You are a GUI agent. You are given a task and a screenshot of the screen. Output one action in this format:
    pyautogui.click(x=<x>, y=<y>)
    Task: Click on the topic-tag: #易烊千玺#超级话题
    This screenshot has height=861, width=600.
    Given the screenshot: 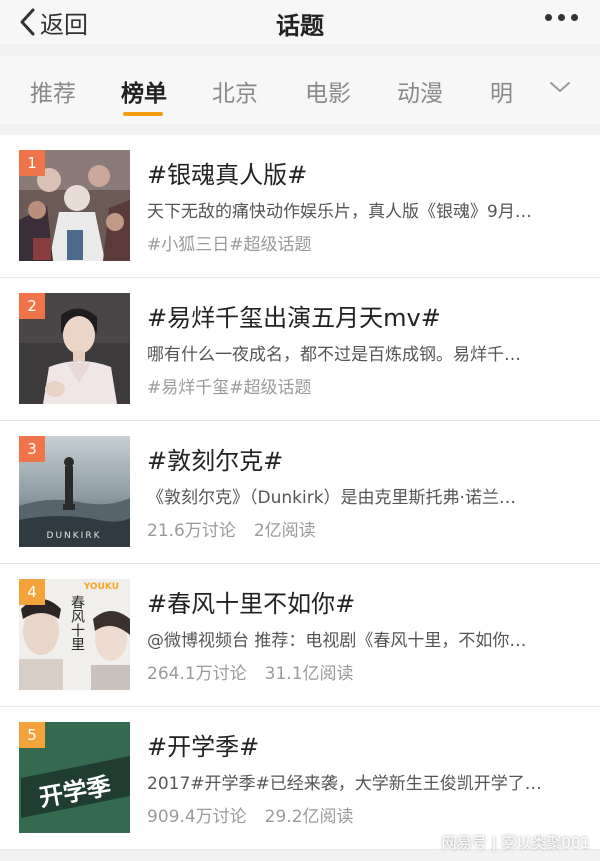 What is the action you would take?
    pyautogui.click(x=229, y=388)
    